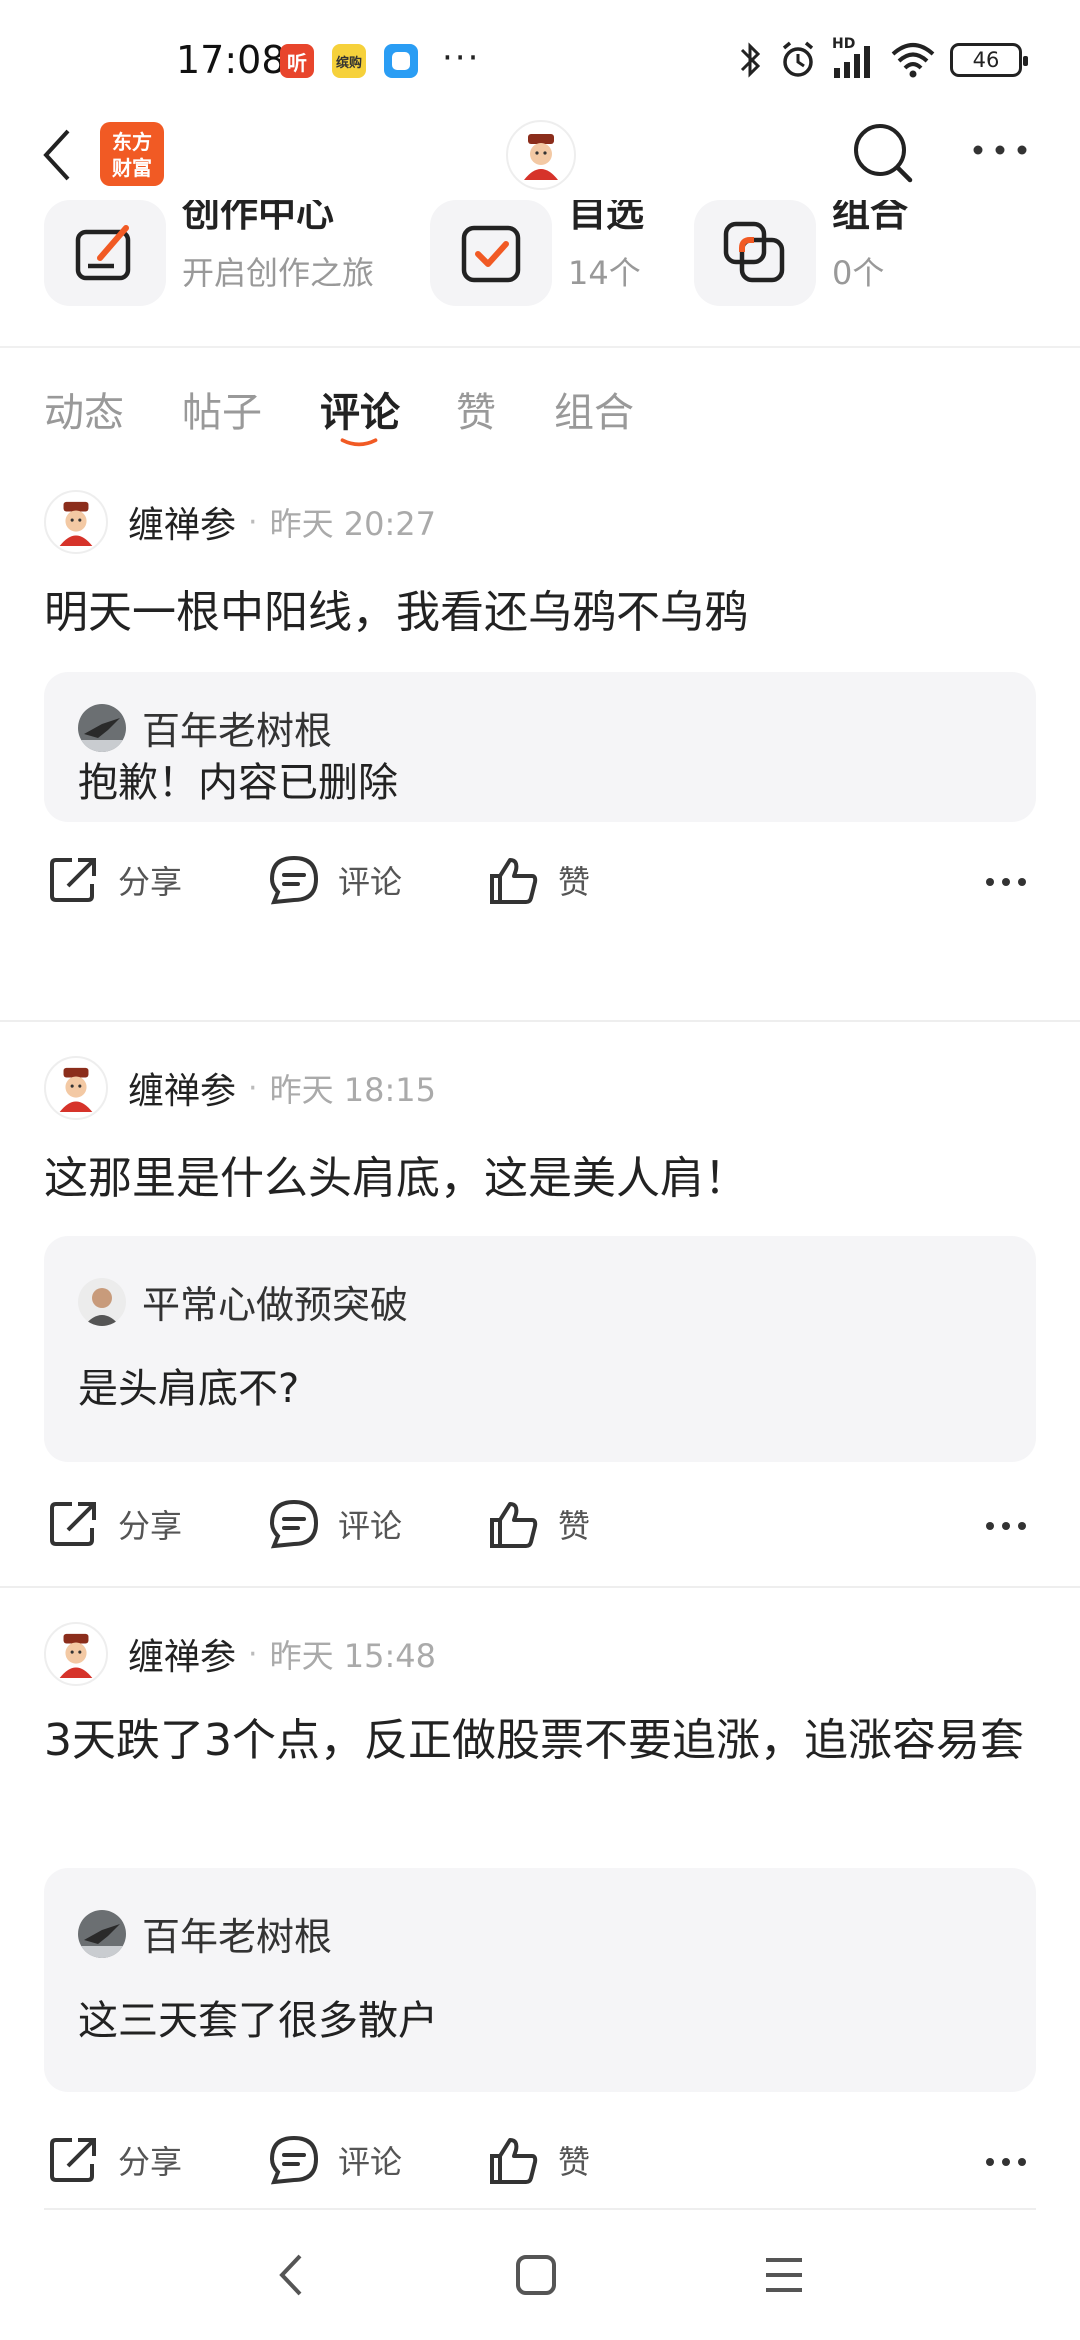 Image resolution: width=1080 pixels, height=2340 pixels. Describe the element at coordinates (540, 347) in the screenshot. I see `section-divider` at that location.